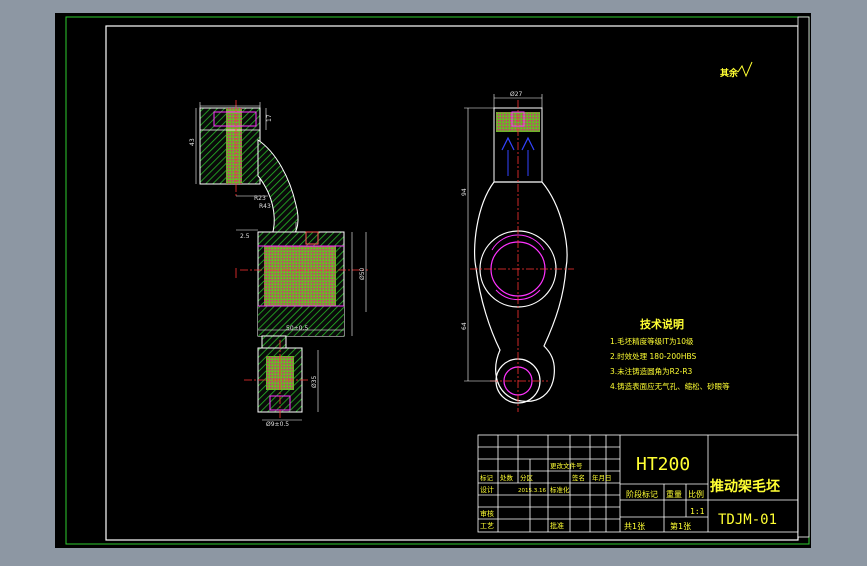  I want to click on dim-bottom-text: Ø9±0.5, so click(277, 424).